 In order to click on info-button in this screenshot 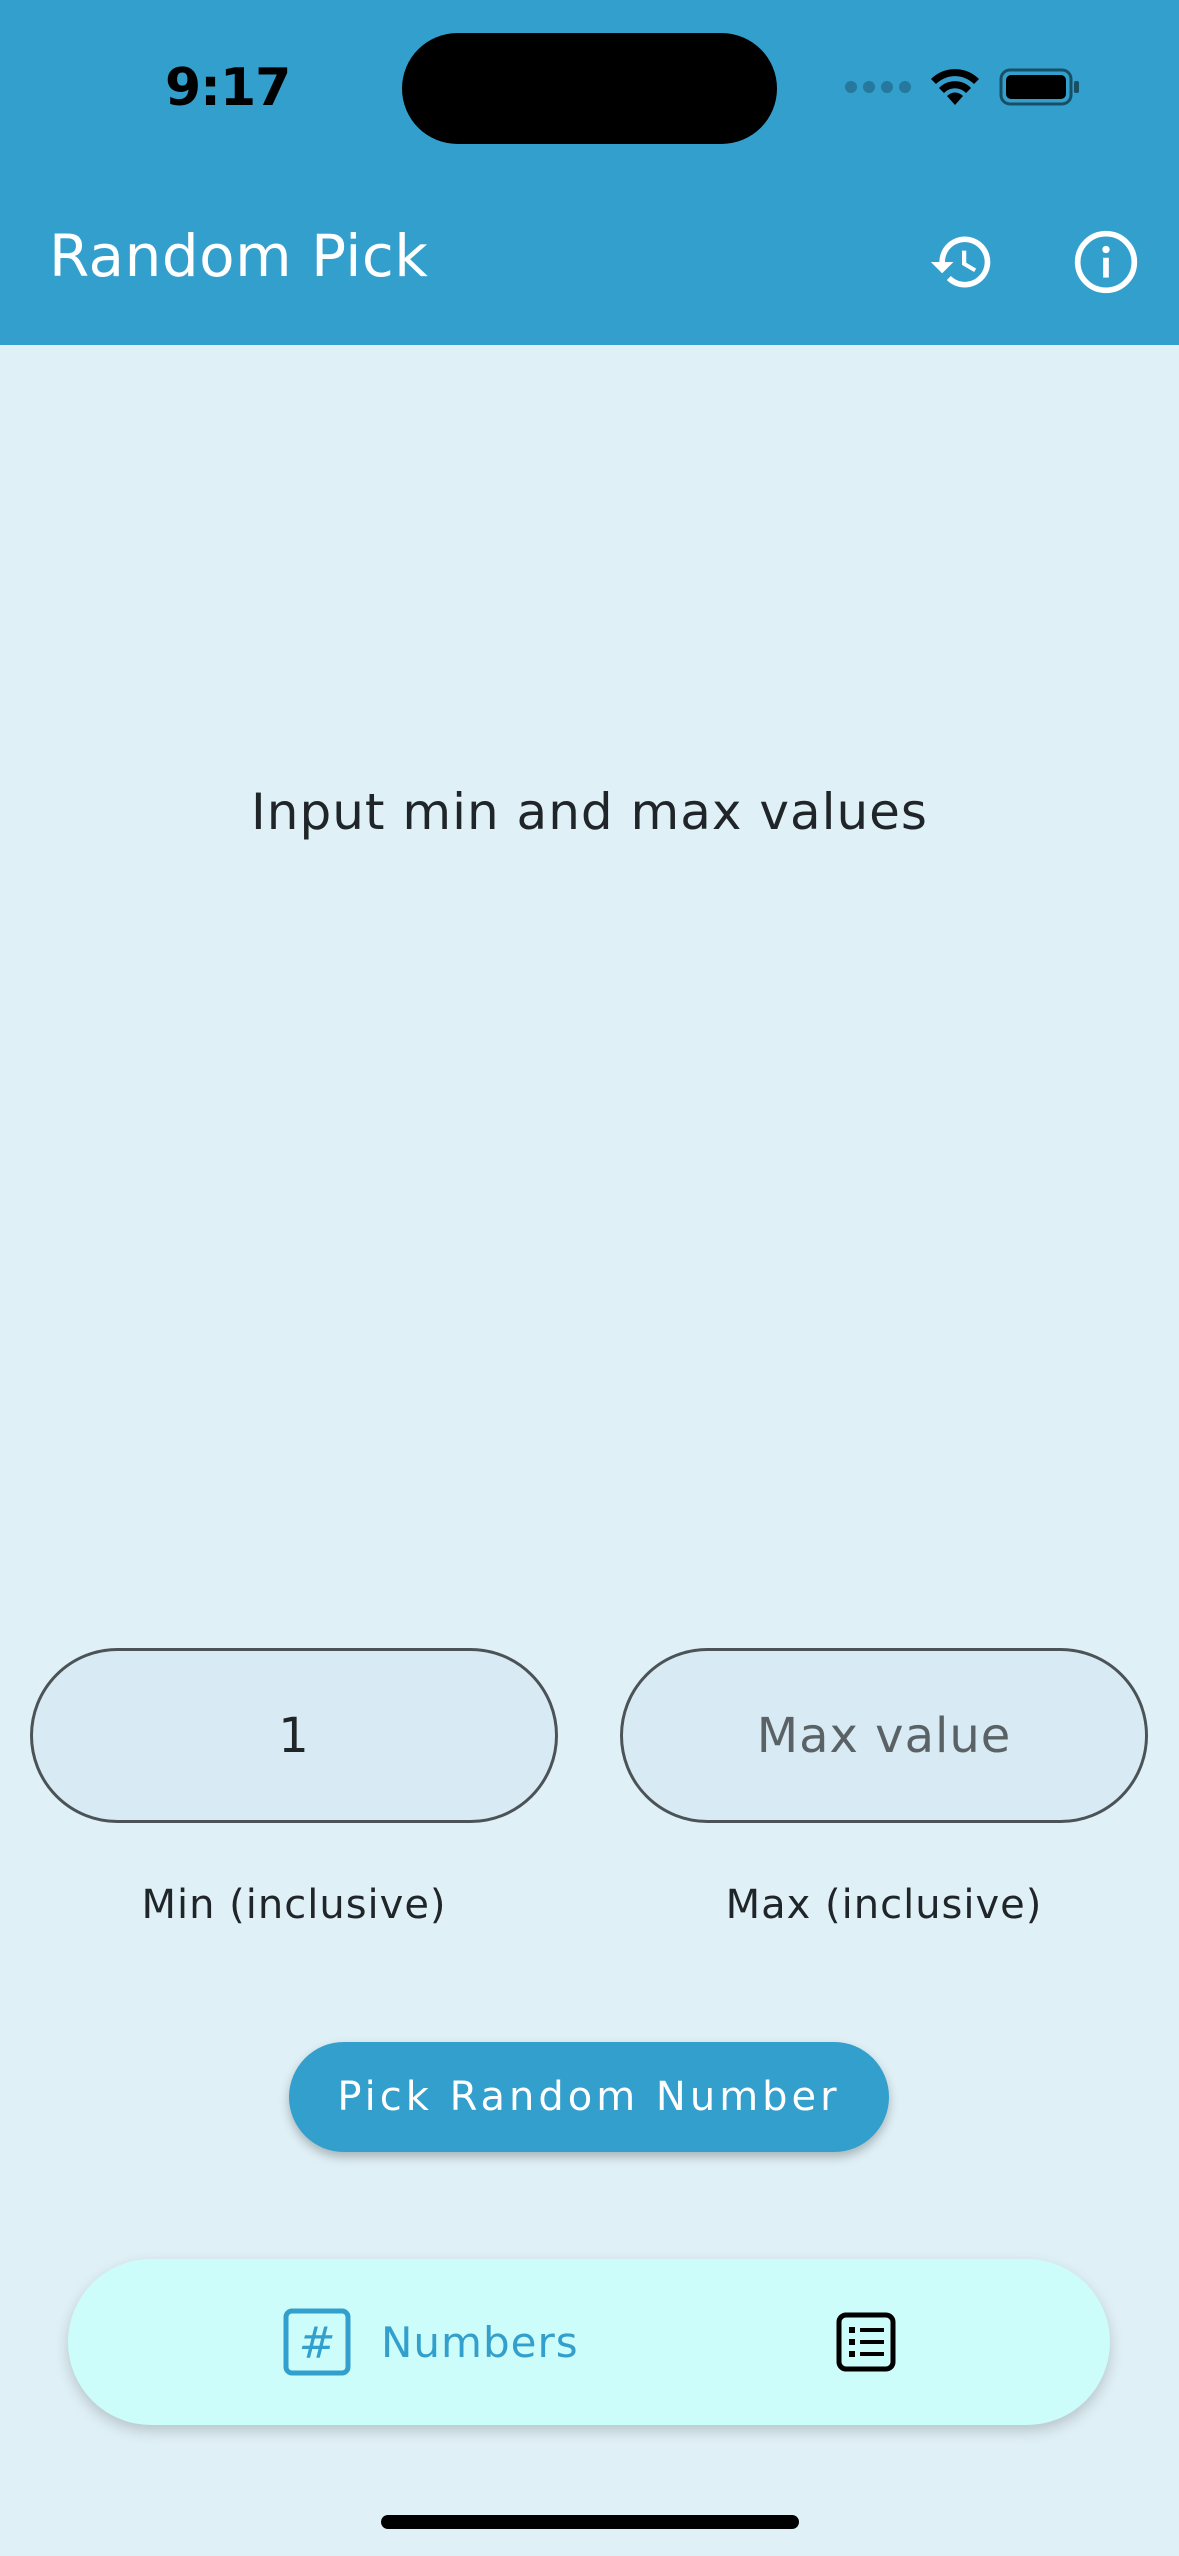, I will do `click(1106, 262)`.